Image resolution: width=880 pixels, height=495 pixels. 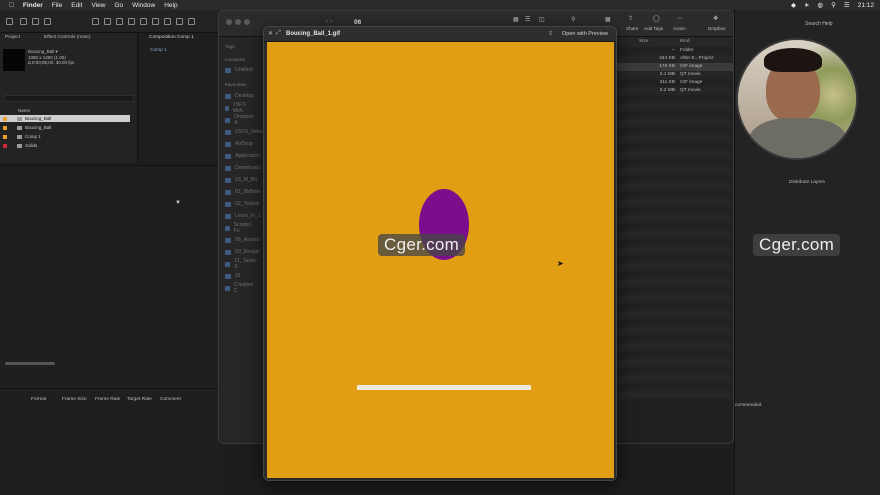 What do you see at coordinates (585, 34) in the screenshot?
I see `open-with-preview-button: Open with Preview` at bounding box center [585, 34].